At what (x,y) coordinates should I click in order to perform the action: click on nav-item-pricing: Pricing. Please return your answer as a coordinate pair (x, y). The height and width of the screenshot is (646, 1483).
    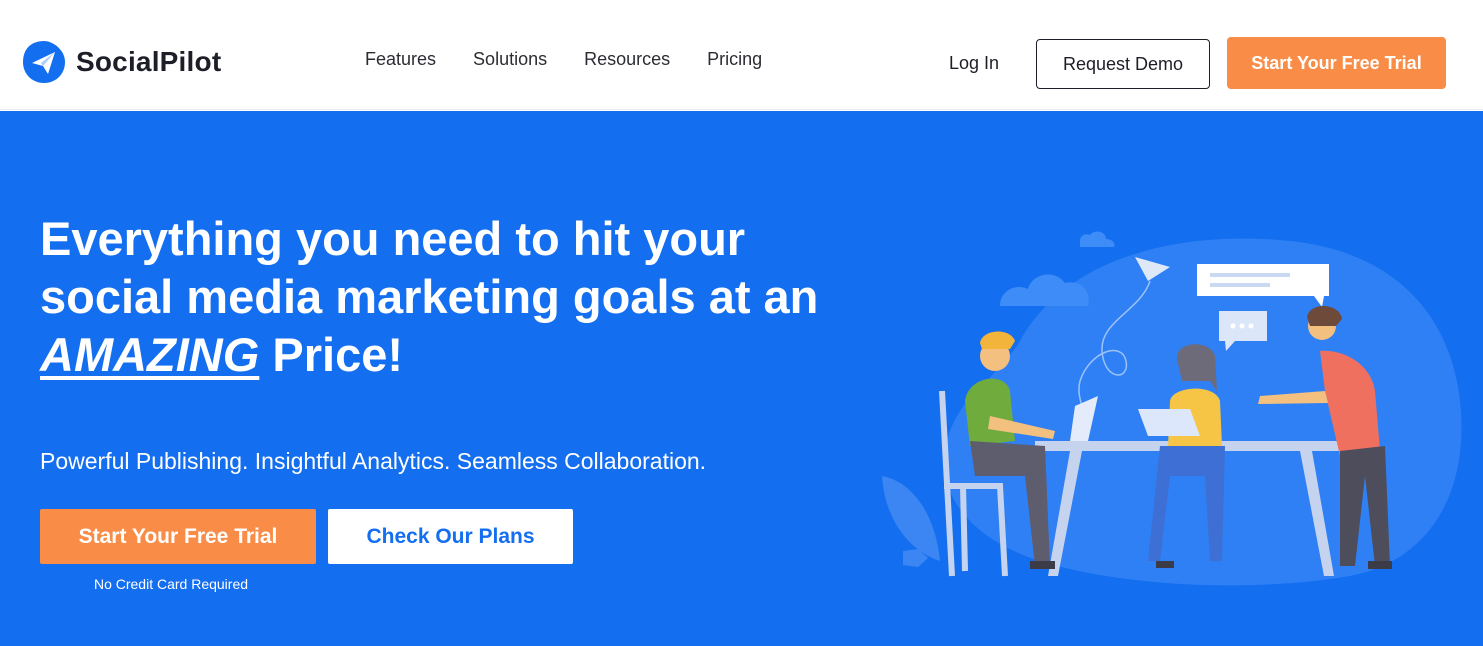
    Looking at the image, I should click on (734, 59).